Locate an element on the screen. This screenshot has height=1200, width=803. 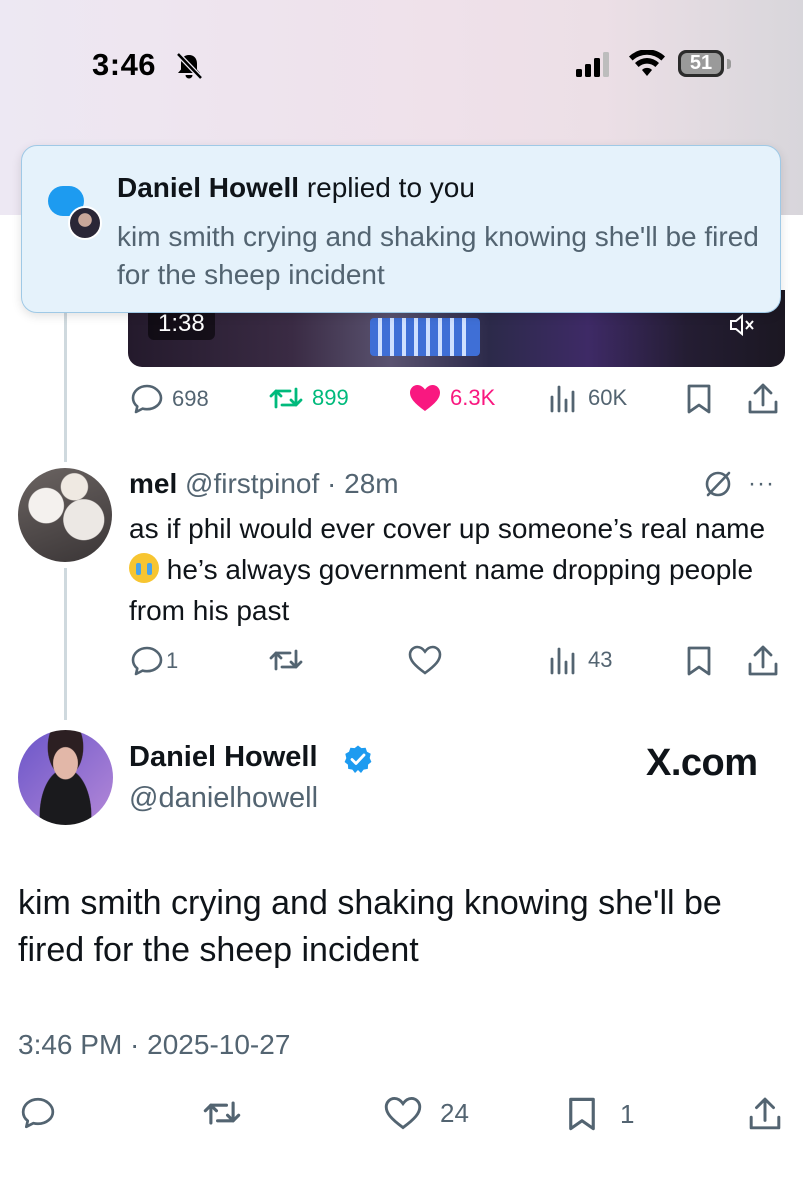
reply-author-avatar is located at coordinates (65, 515).